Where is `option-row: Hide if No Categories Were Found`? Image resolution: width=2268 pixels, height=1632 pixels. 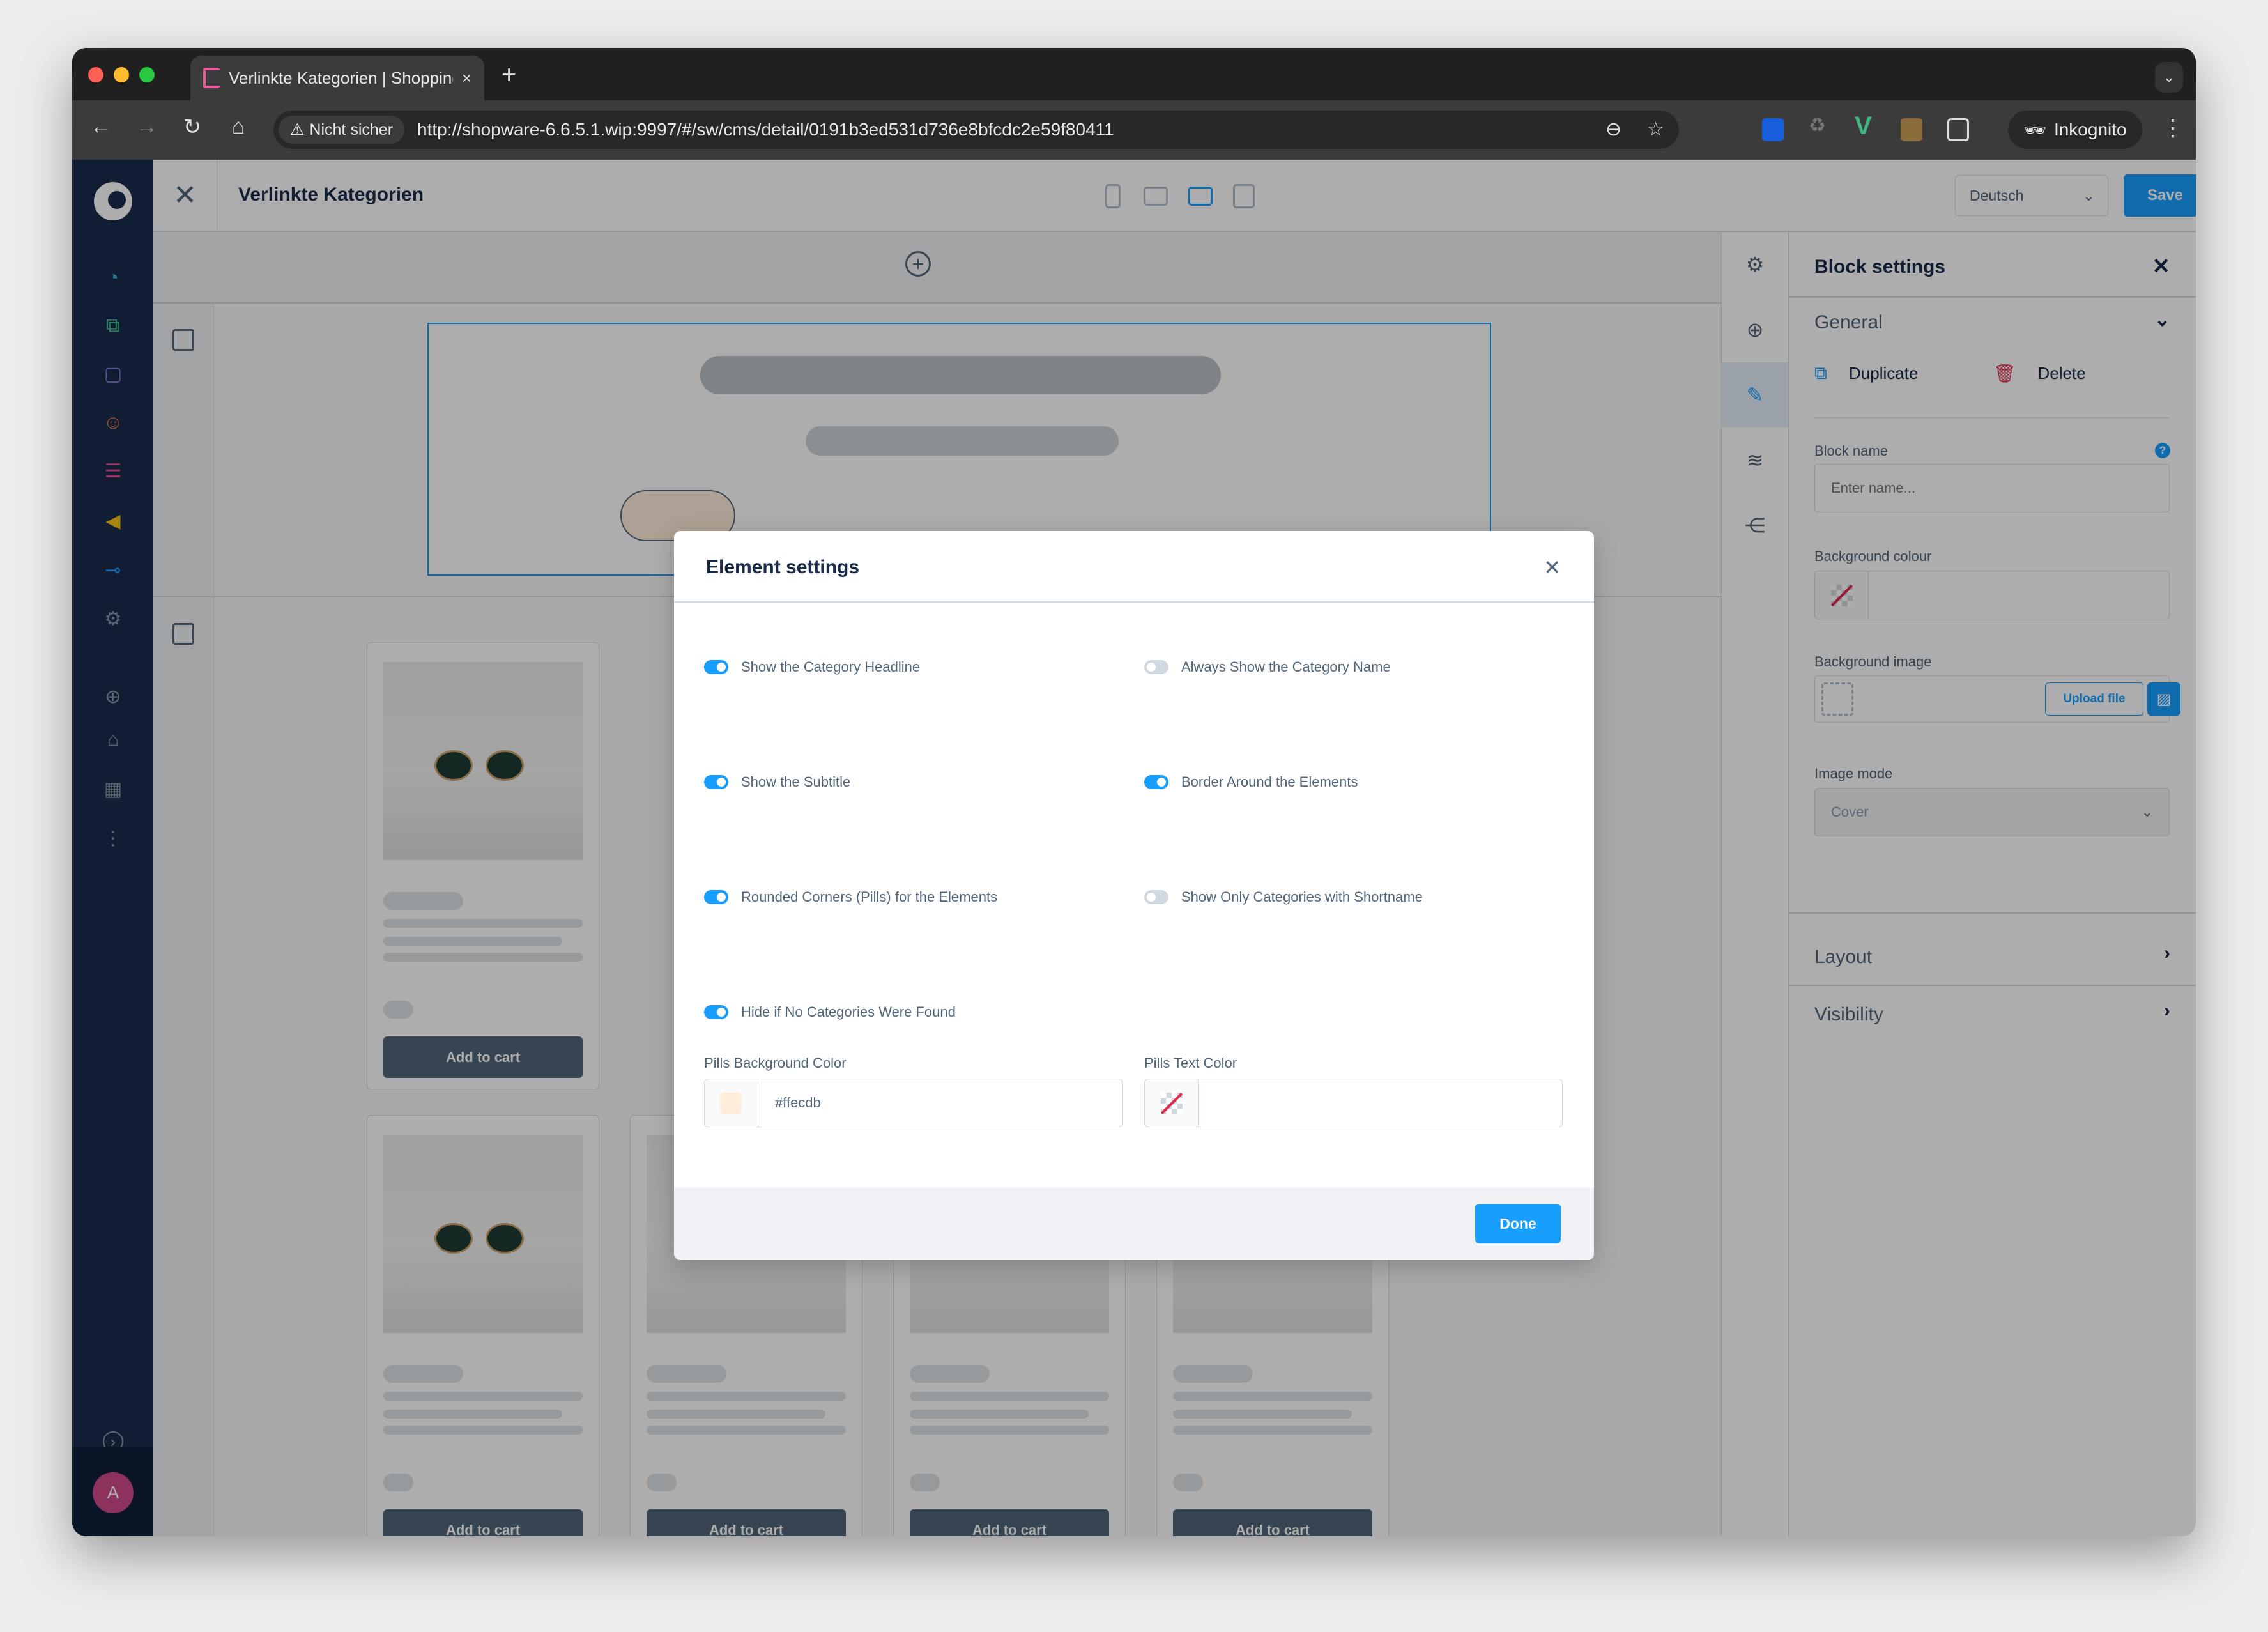 option-row: Hide if No Categories Were Found is located at coordinates (830, 1012).